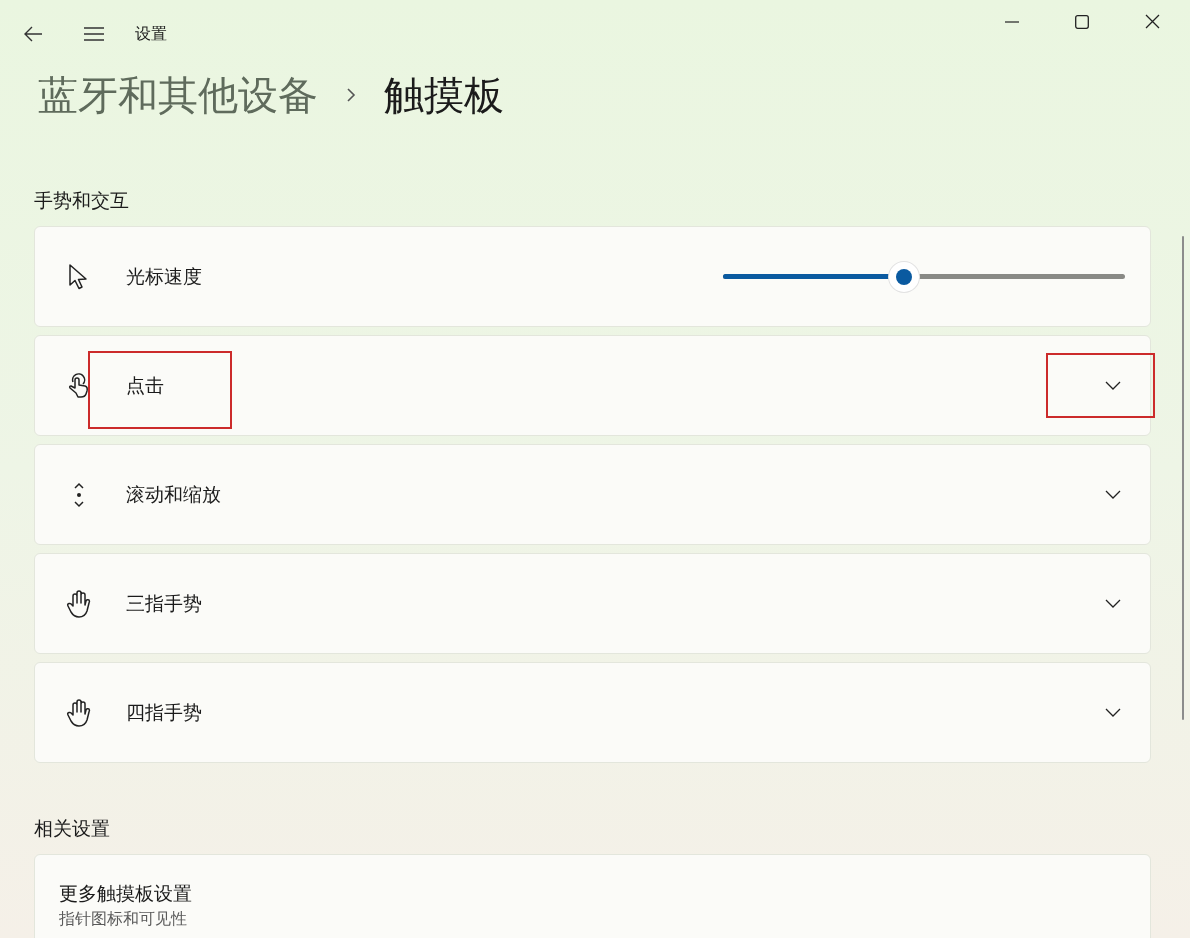  I want to click on settings-card: 更多触摸板设置 指针图标和可见性, so click(592, 896).